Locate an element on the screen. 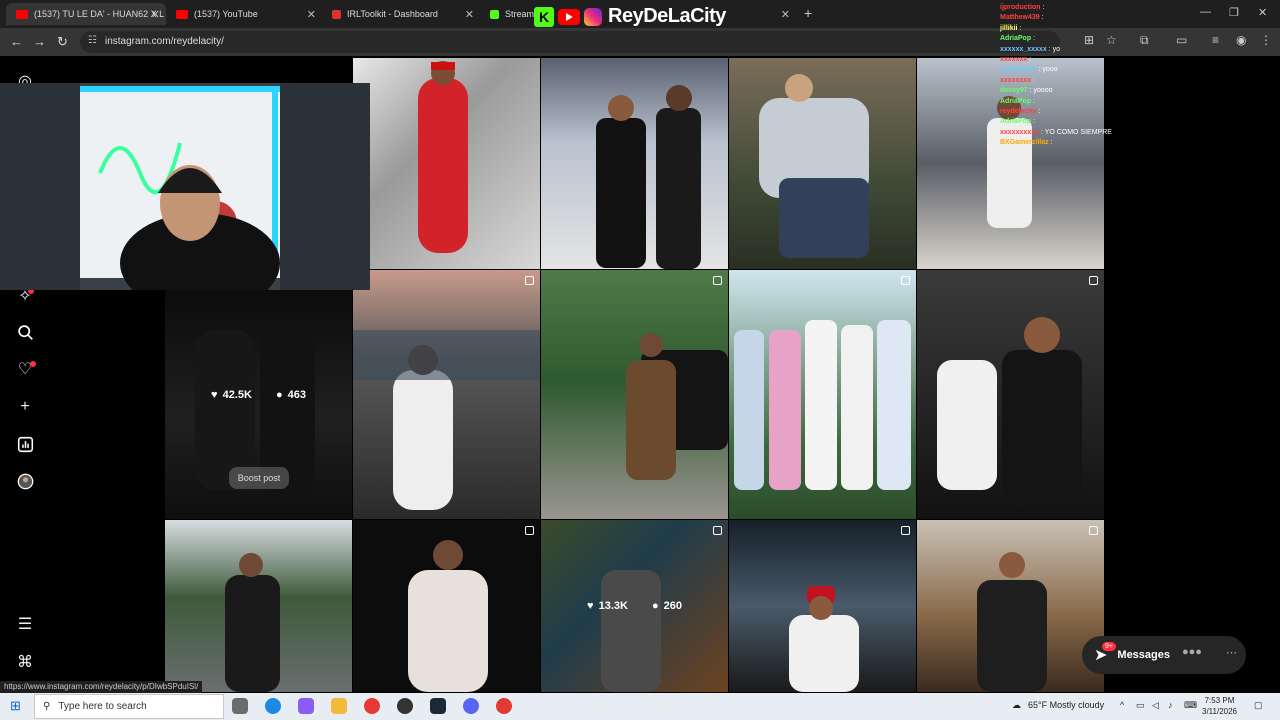  window-close-button: ✕ is located at coordinates (1262, 12).